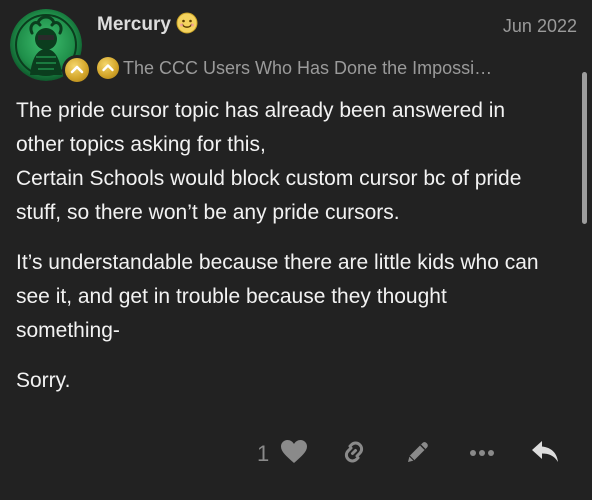 The height and width of the screenshot is (500, 592). What do you see at coordinates (68, 330) in the screenshot?
I see `text-line: something-` at bounding box center [68, 330].